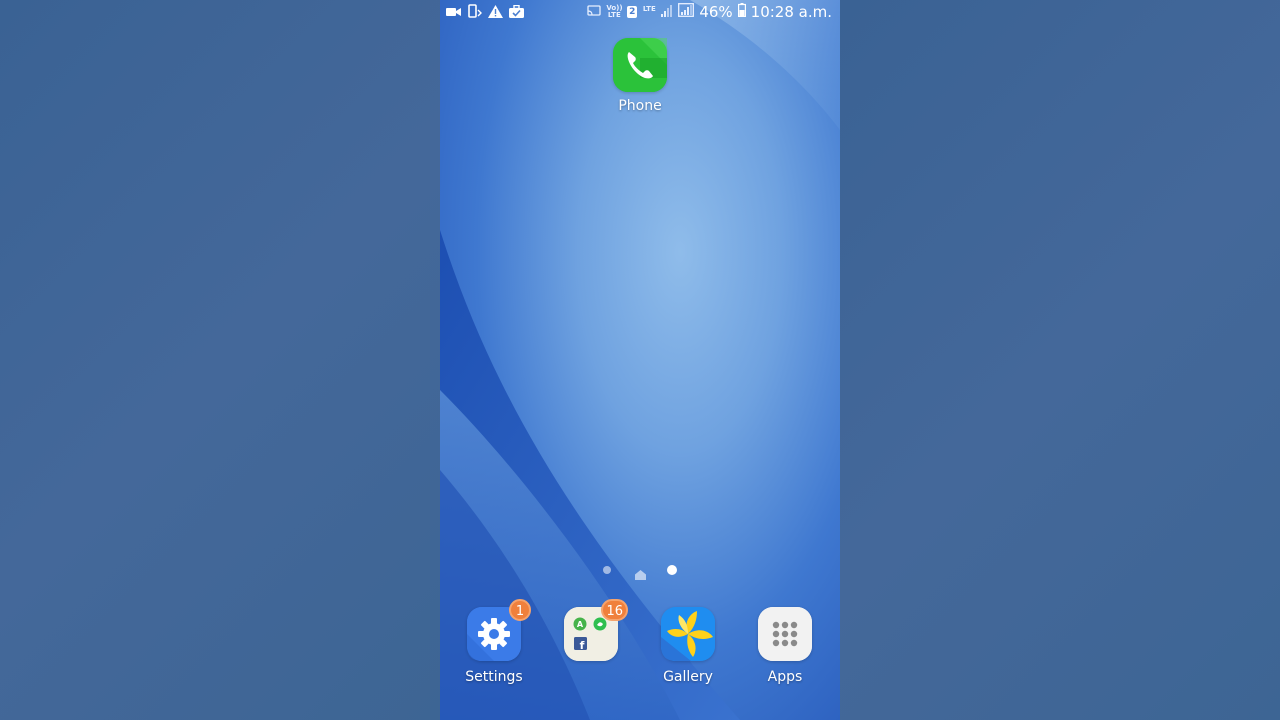  I want to click on dock-settings-label: Settings, so click(494, 677).